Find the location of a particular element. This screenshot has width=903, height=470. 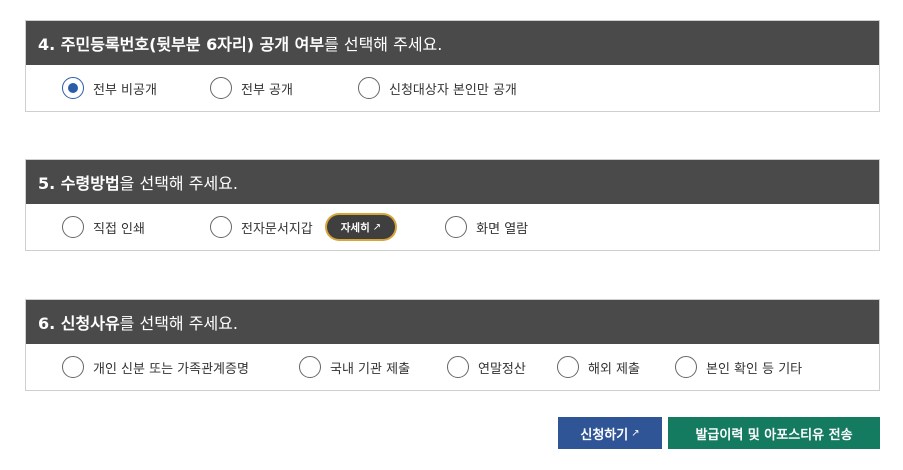

apply-button-label: 신청하기 is located at coordinates (604, 435).